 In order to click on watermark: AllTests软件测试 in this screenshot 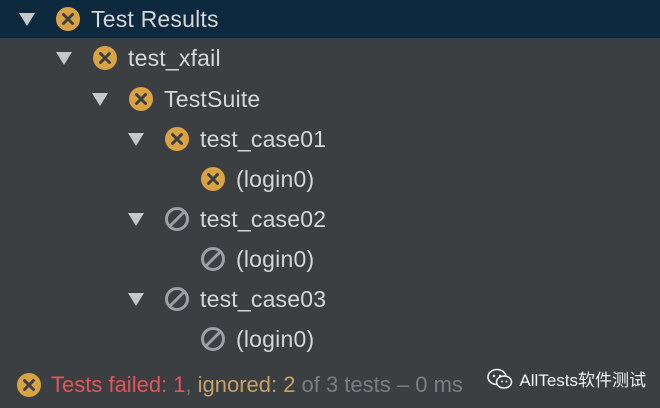, I will do `click(566, 378)`.